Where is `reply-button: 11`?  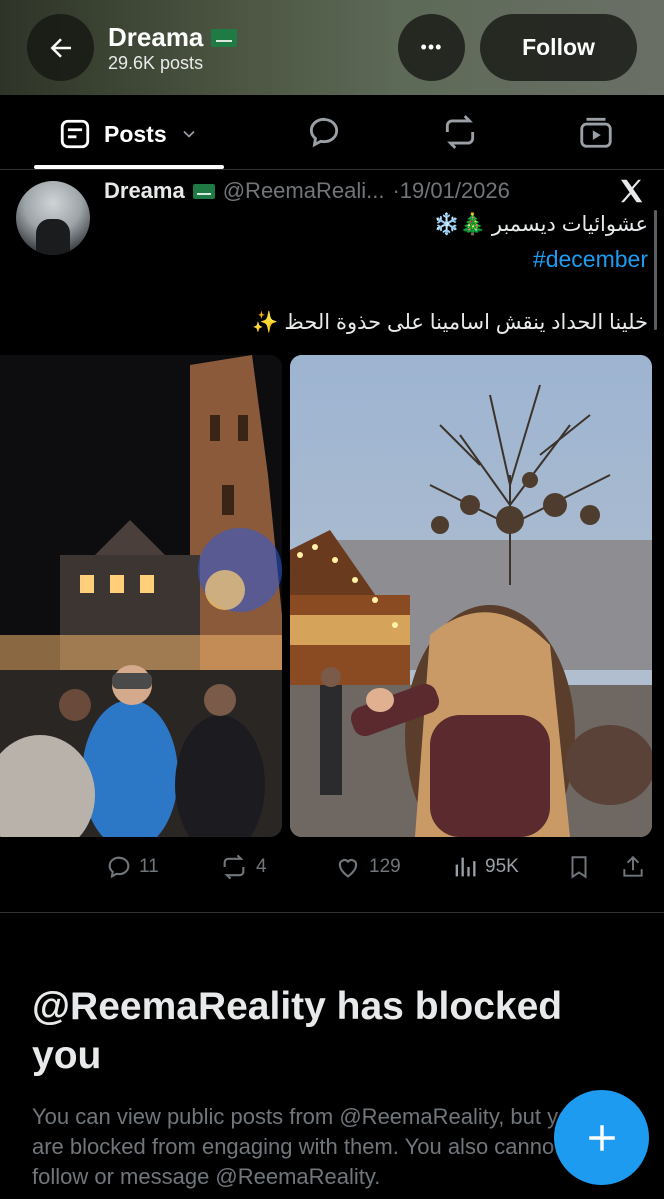 reply-button: 11 is located at coordinates (132, 867).